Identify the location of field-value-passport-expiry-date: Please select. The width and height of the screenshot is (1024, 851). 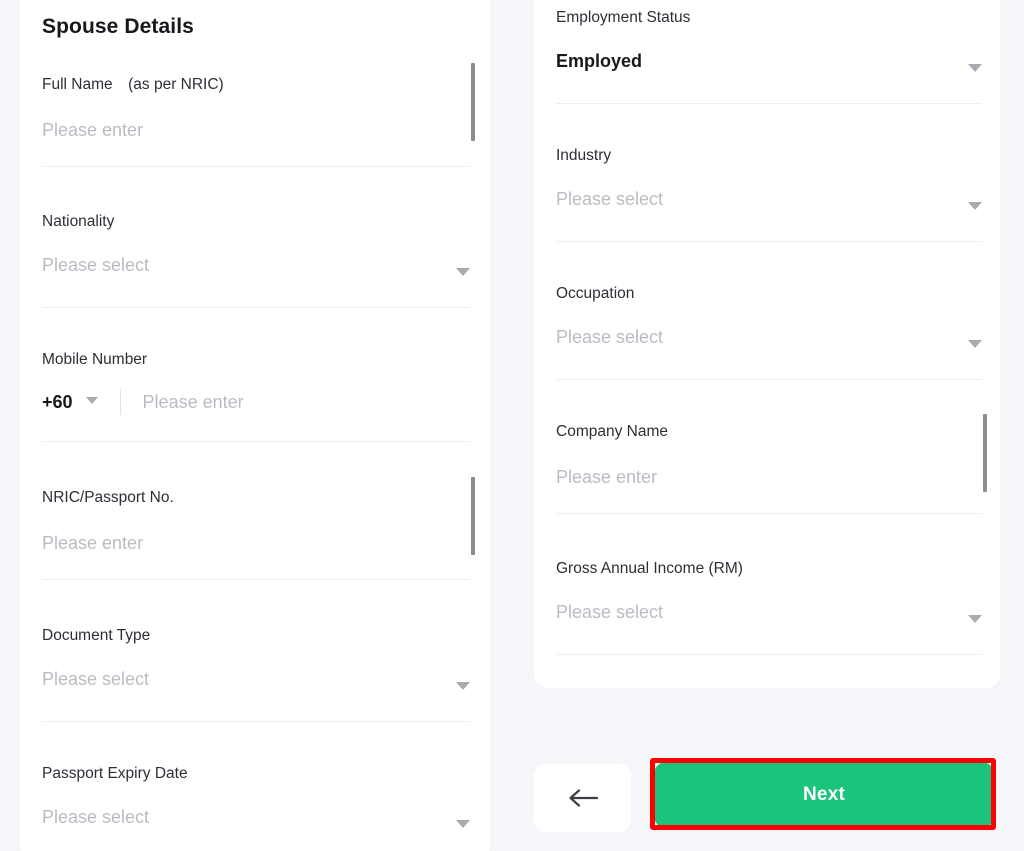
(256, 817).